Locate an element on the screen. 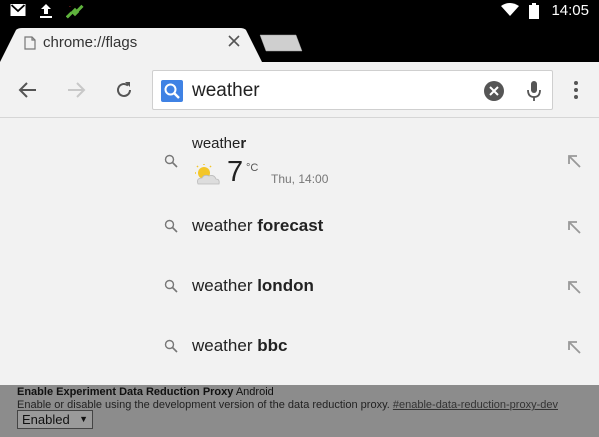  wifi-icon is located at coordinates (510, 10).